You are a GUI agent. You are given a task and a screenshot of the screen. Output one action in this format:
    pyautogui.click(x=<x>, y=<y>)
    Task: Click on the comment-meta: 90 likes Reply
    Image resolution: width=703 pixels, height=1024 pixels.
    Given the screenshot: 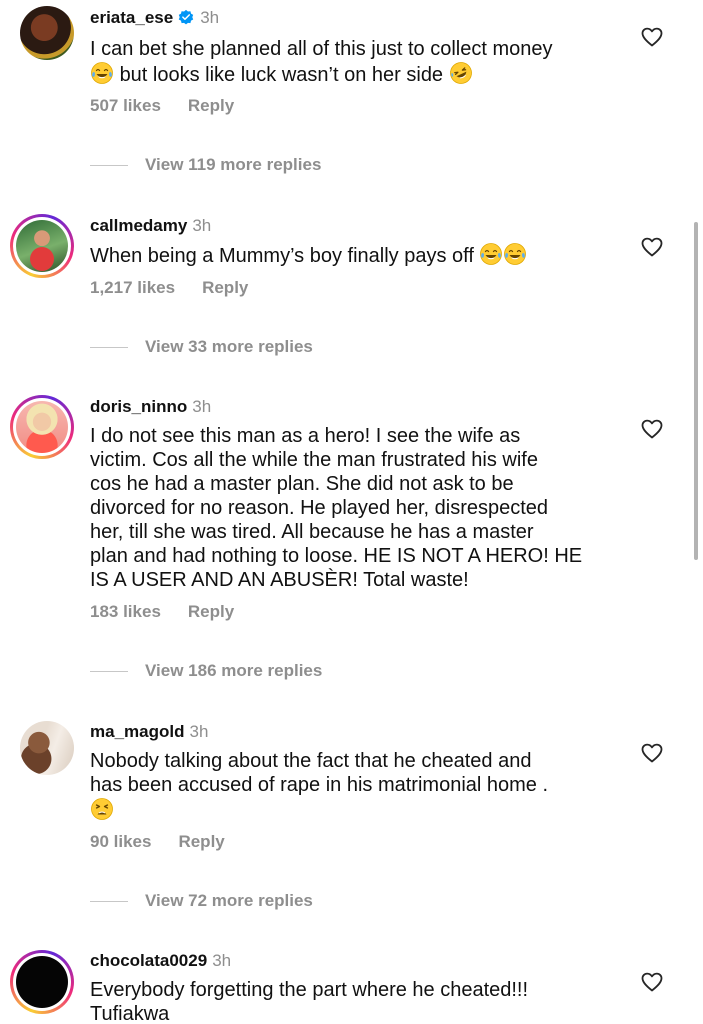 What is the action you would take?
    pyautogui.click(x=157, y=842)
    